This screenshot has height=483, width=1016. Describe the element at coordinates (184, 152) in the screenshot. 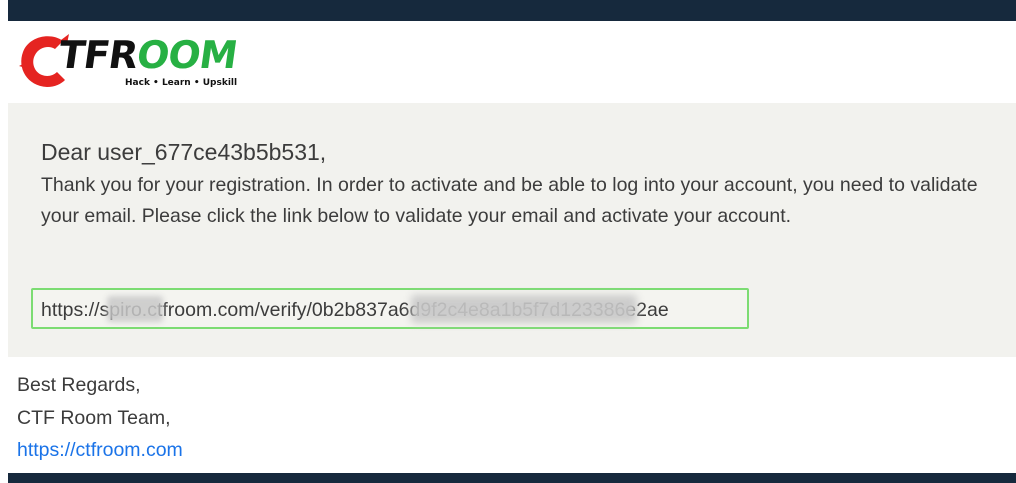

I see `greeting: Dear user_677ce43b5b531,` at that location.